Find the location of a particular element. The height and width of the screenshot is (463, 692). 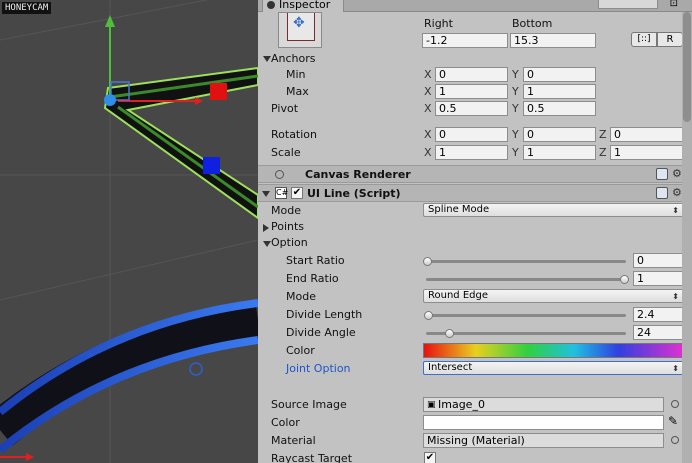

watermark-label: HONEYCAM is located at coordinates (27, 8).